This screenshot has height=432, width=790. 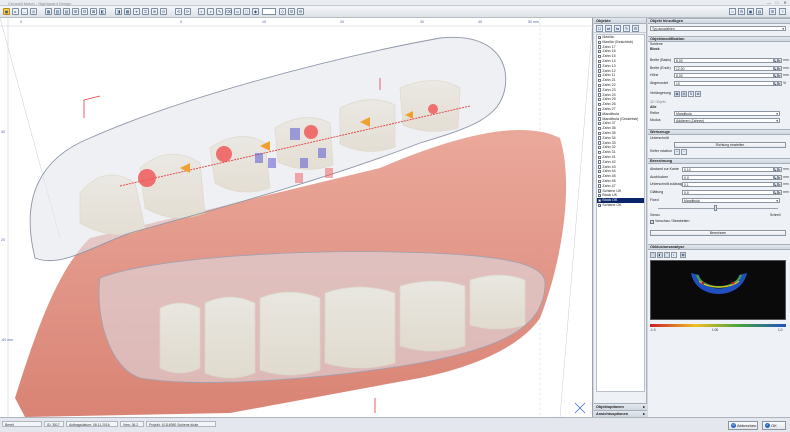 What do you see at coordinates (269, 11) in the screenshot?
I see `zoom-field` at bounding box center [269, 11].